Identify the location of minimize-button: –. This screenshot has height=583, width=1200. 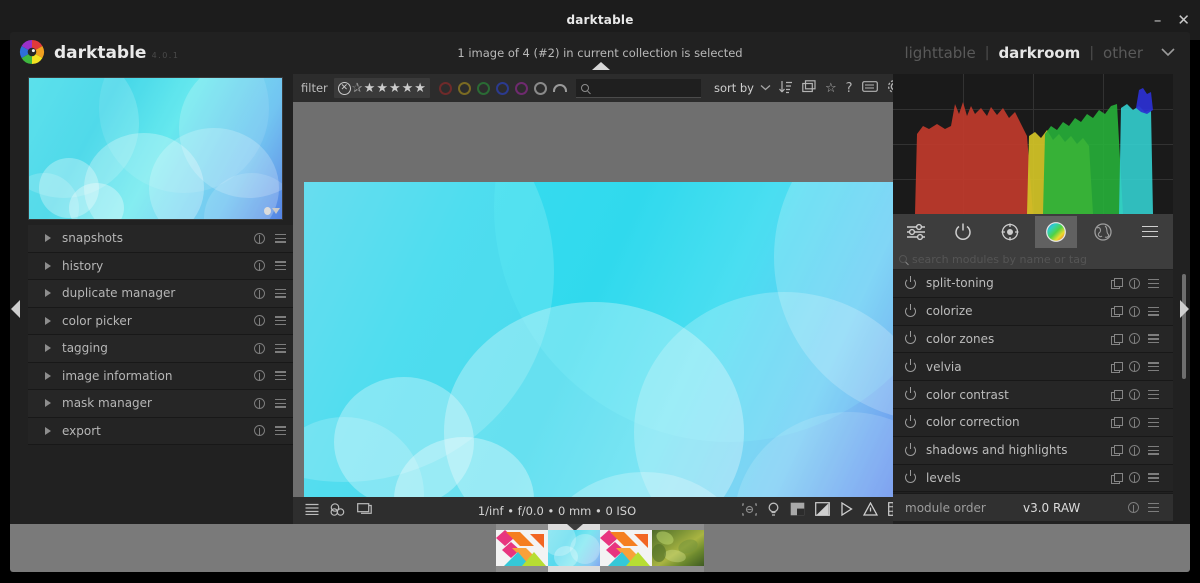
(1158, 20).